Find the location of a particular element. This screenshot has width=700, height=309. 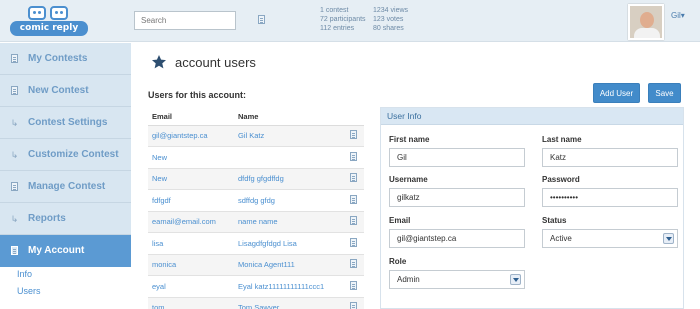

sidebar-item-my-account: My Account is located at coordinates (65, 251).